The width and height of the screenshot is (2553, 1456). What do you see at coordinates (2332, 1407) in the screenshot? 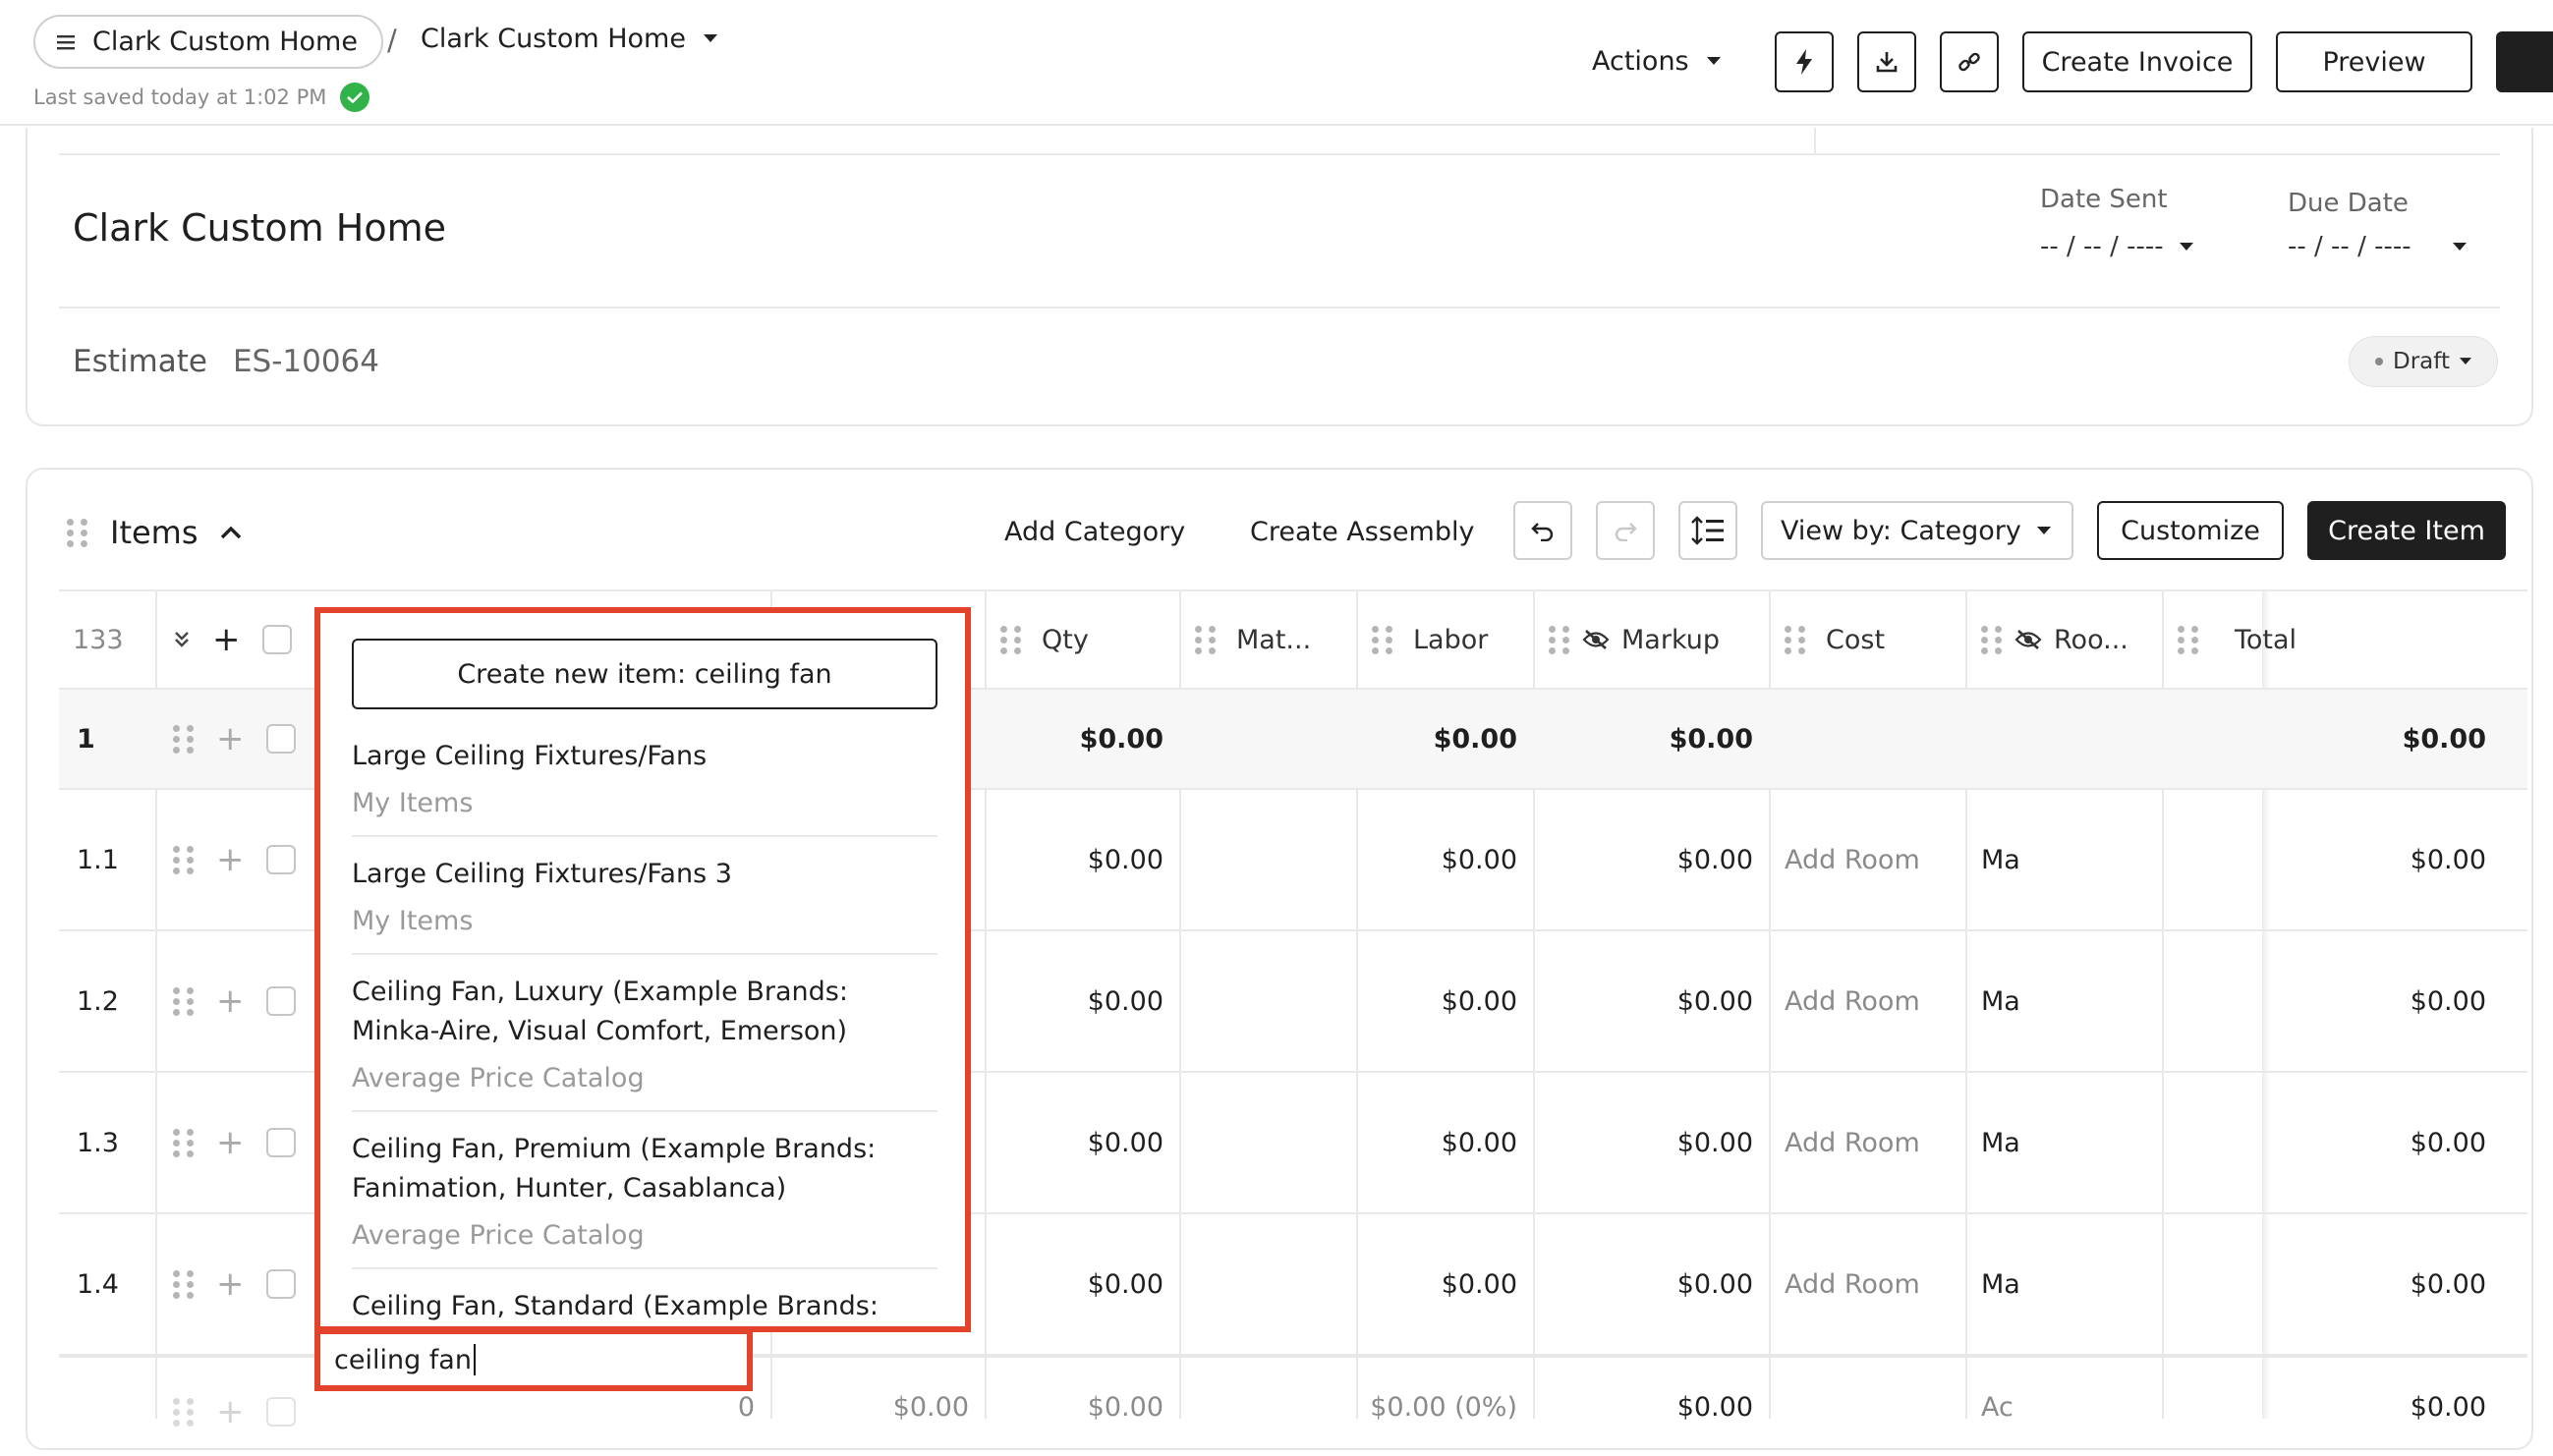
I see `new-item-cell-total: $0.00` at bounding box center [2332, 1407].